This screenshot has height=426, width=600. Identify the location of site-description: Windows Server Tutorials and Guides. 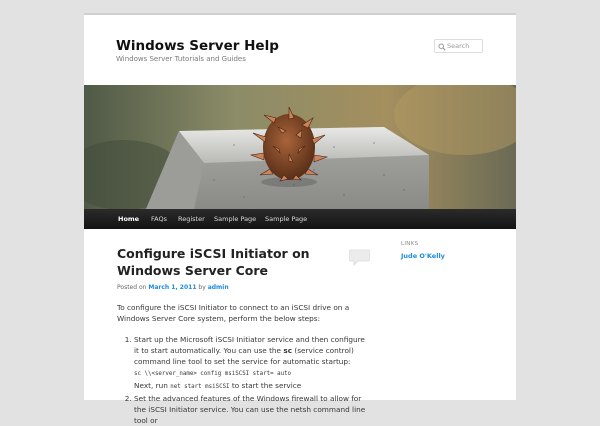
(181, 59).